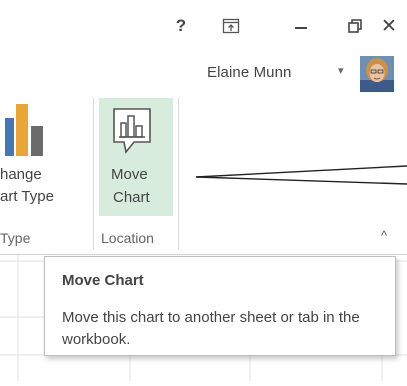 The width and height of the screenshot is (407, 386). I want to click on restore-window-icon, so click(355, 26).